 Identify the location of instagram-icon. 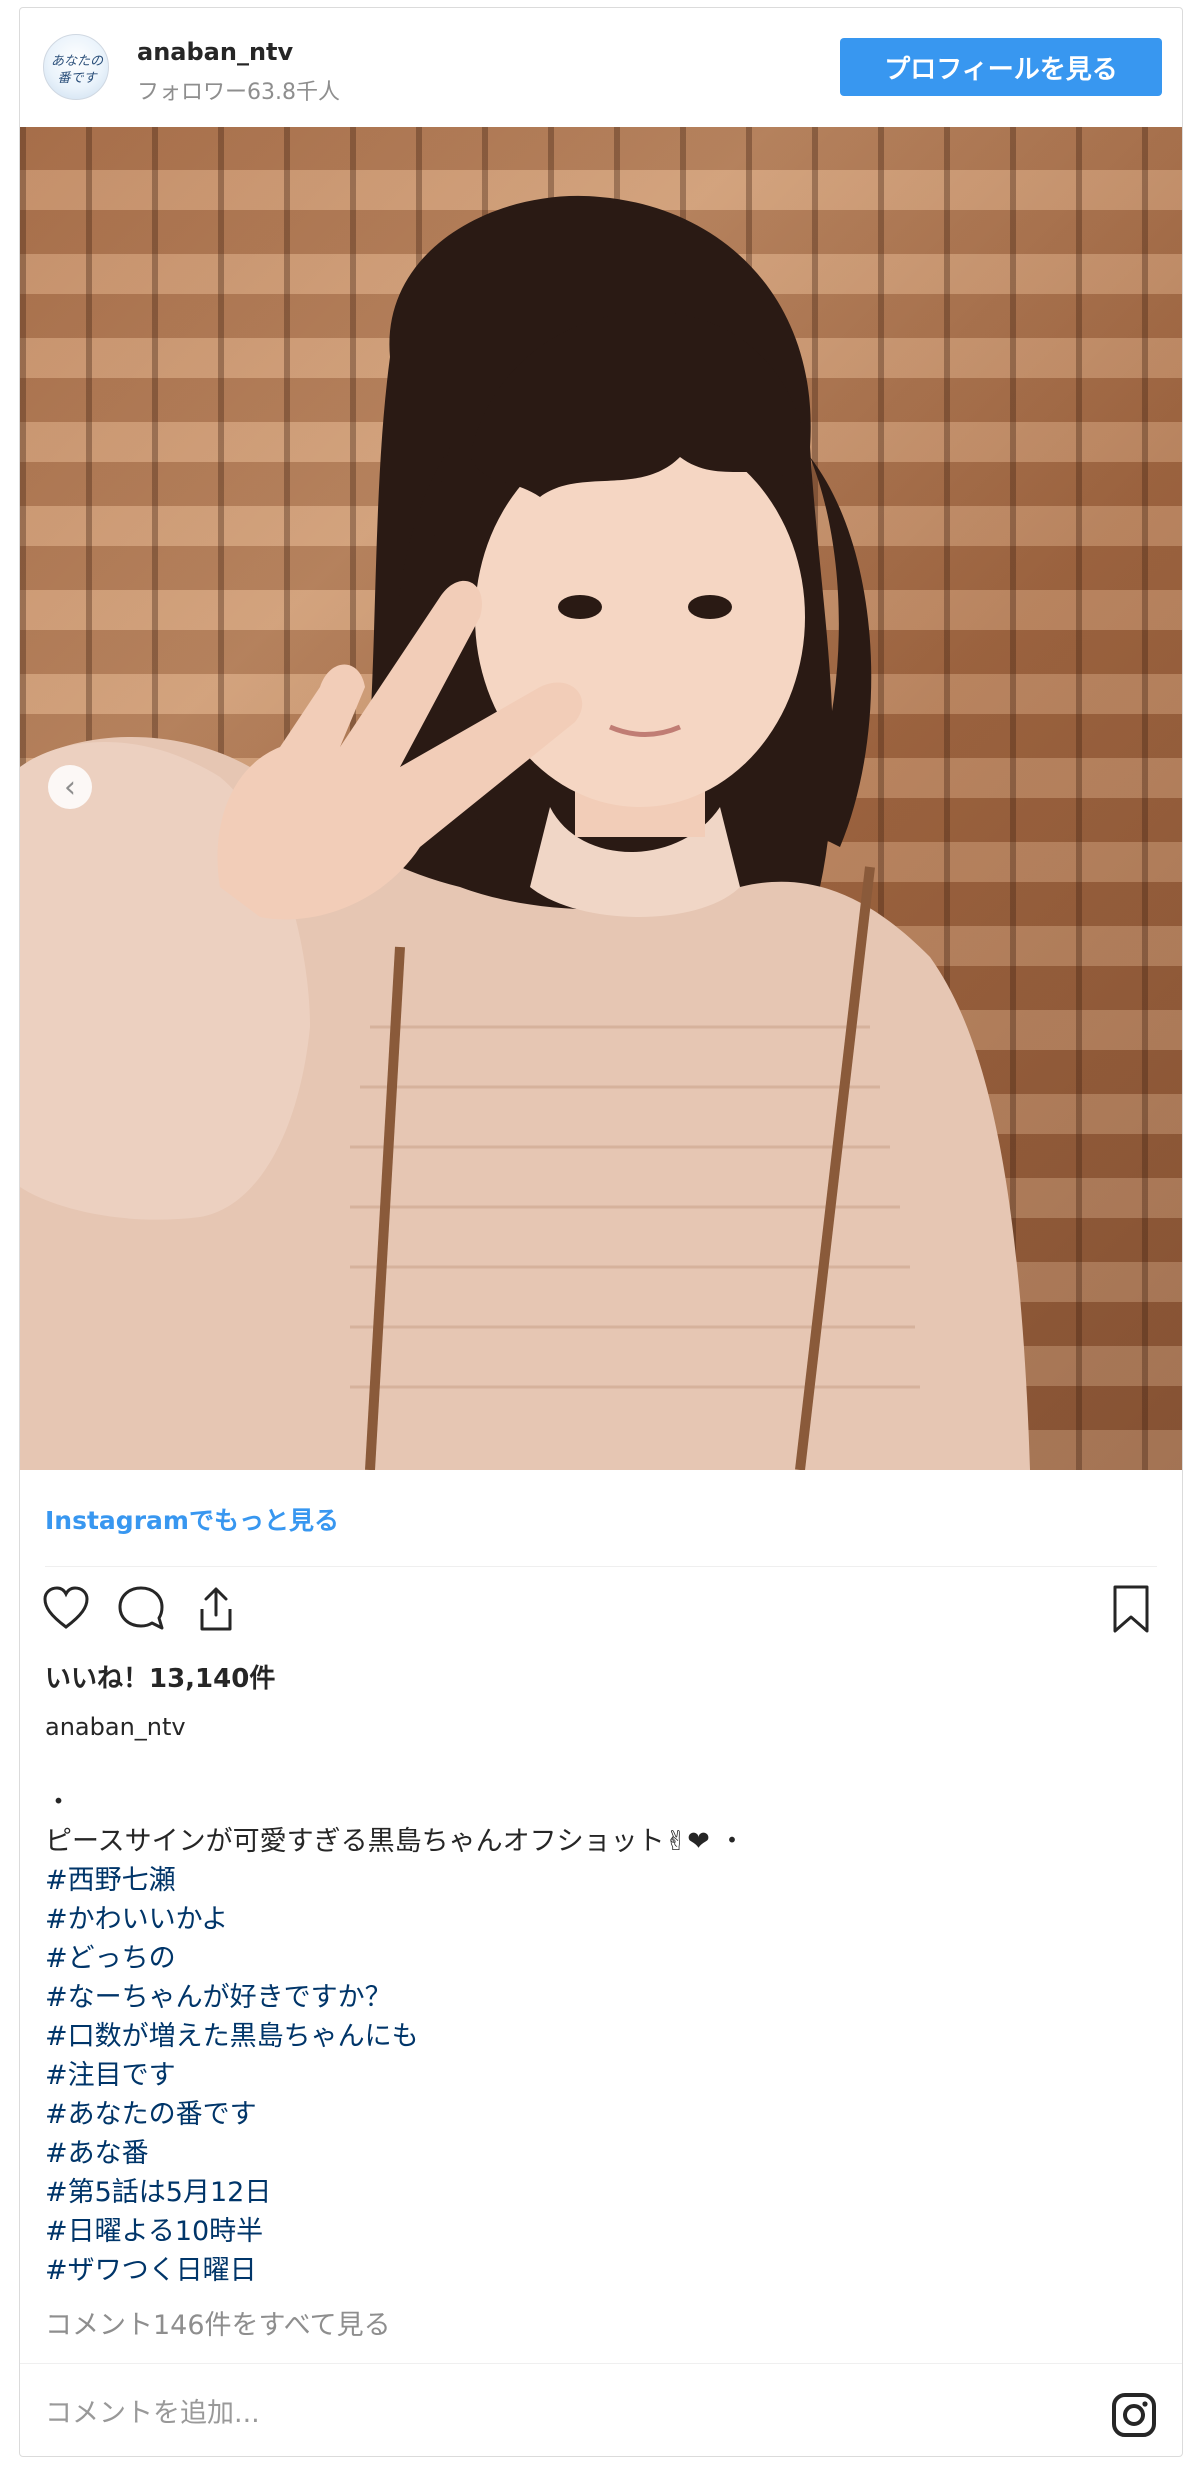
(1134, 2415).